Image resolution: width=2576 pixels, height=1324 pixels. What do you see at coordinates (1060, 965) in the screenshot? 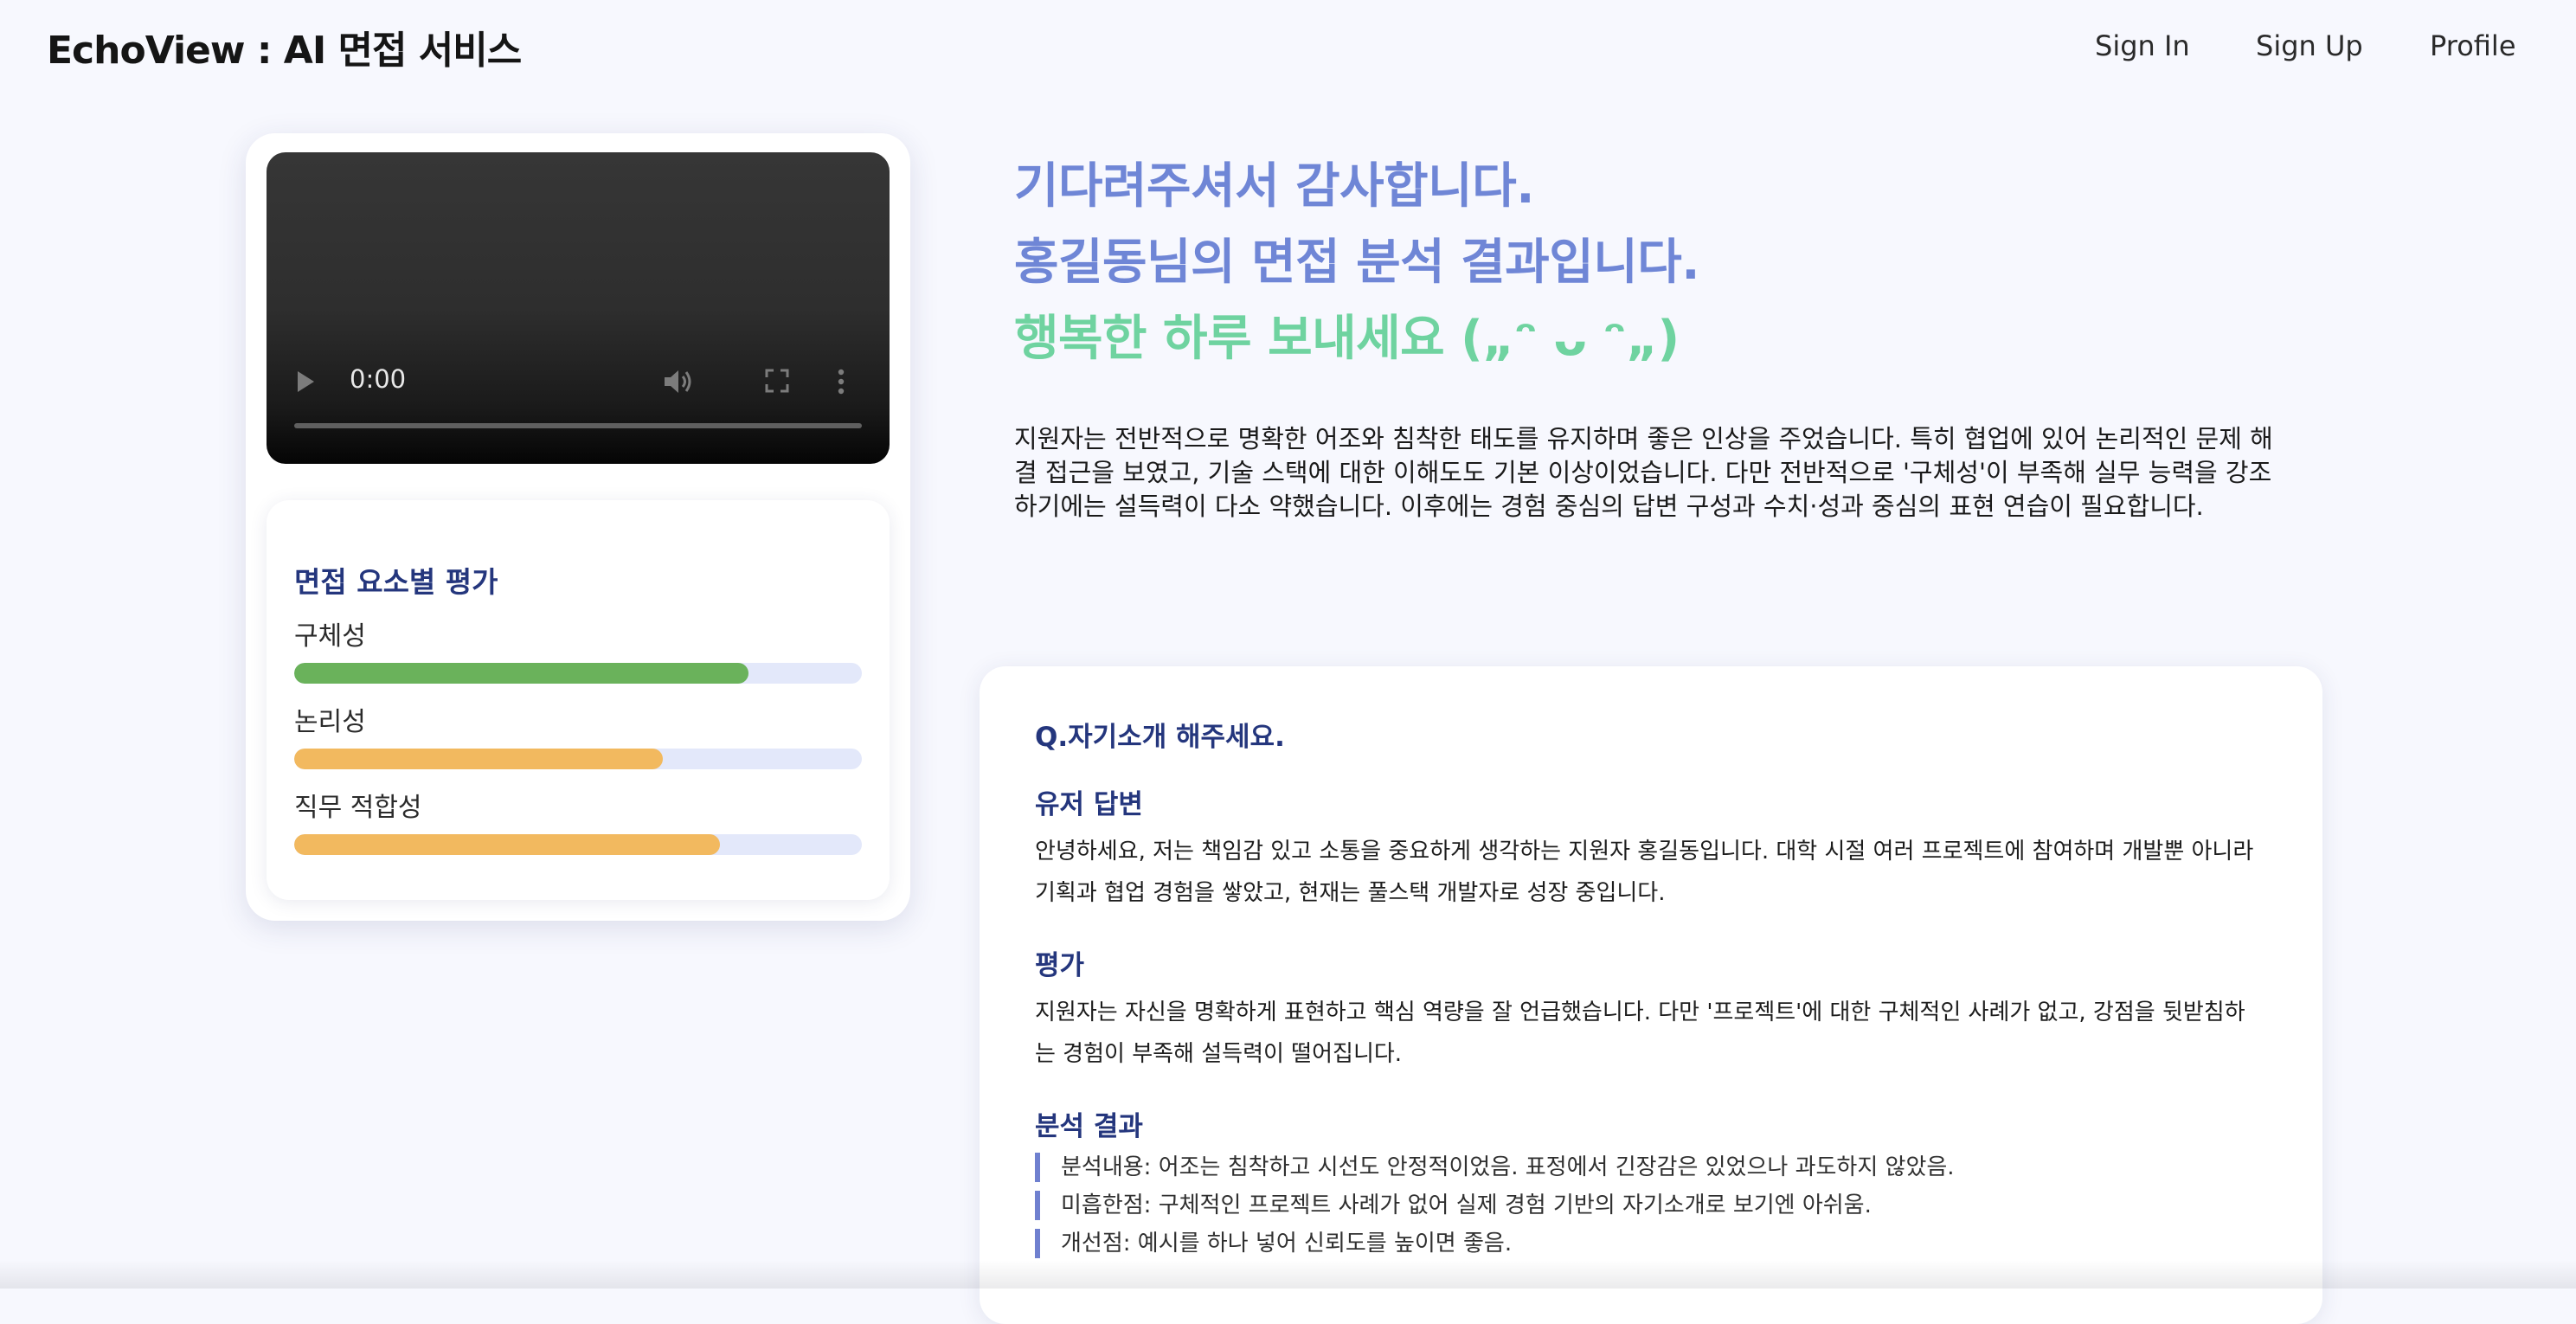
I see `evaluation-section-title: 평가` at bounding box center [1060, 965].